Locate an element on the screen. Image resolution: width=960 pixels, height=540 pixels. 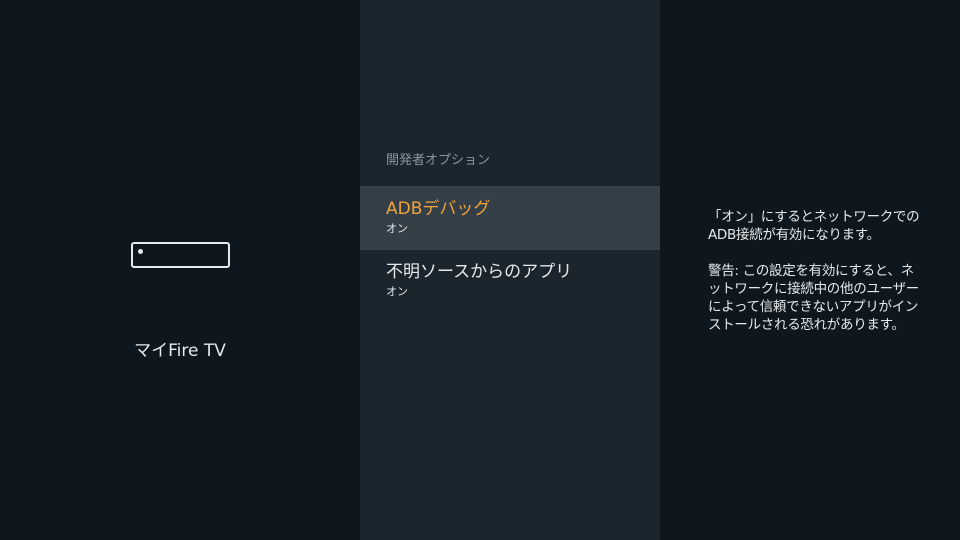
menu-item-unknown-sources: 不明ソースからのアプリ オン is located at coordinates (510, 282).